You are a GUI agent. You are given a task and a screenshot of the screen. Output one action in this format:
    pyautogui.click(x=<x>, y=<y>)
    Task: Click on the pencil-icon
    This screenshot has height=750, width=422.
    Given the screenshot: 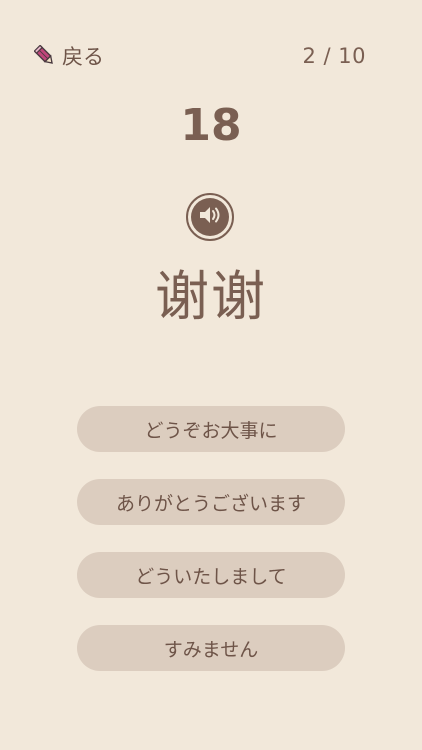 What is the action you would take?
    pyautogui.click(x=44, y=55)
    